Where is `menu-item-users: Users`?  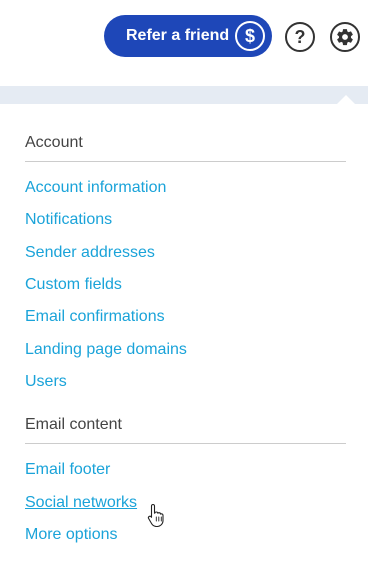
menu-item-users: Users is located at coordinates (46, 382).